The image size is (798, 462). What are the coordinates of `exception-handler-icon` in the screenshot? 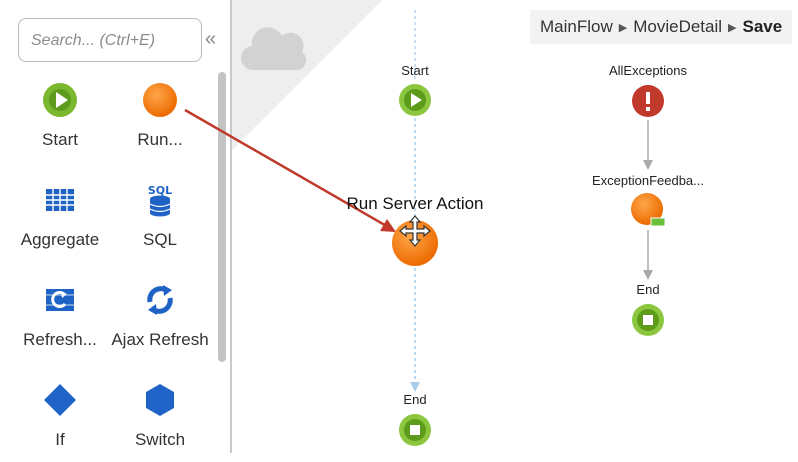 It's located at (648, 101).